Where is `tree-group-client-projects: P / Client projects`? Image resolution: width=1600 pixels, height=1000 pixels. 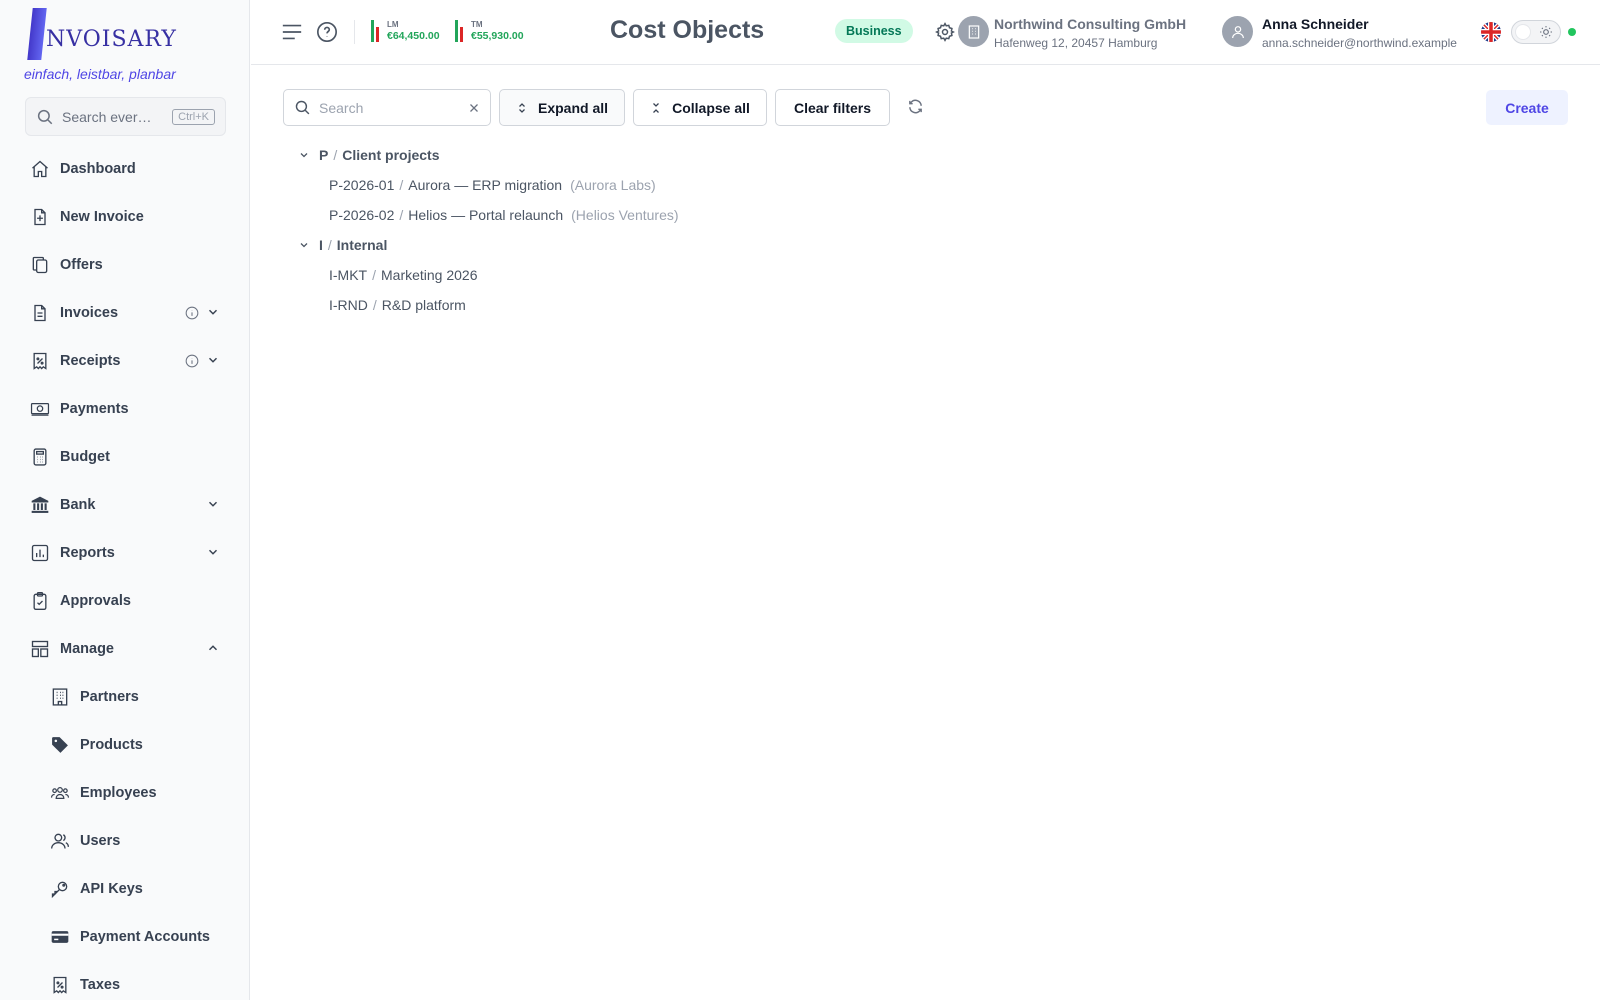 tree-group-client-projects: P / Client projects is located at coordinates (486, 155).